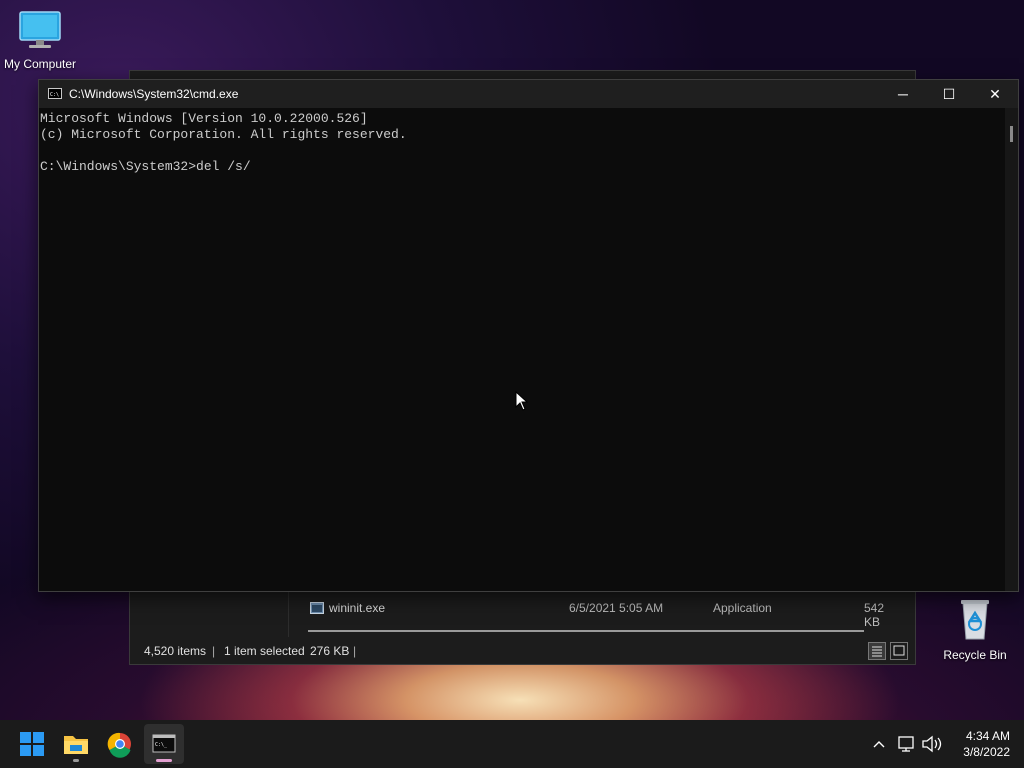  I want to click on large-icons-view-button, so click(899, 651).